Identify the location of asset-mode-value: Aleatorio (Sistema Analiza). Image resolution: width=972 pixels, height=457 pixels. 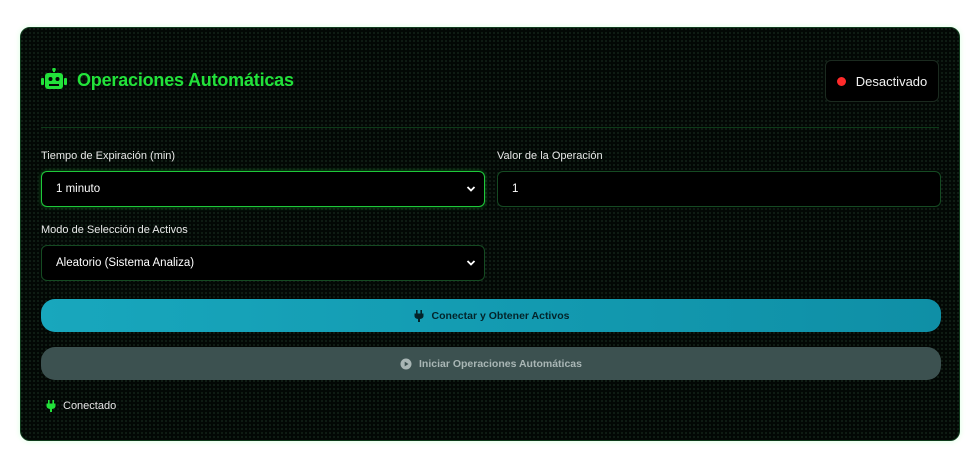
(125, 263).